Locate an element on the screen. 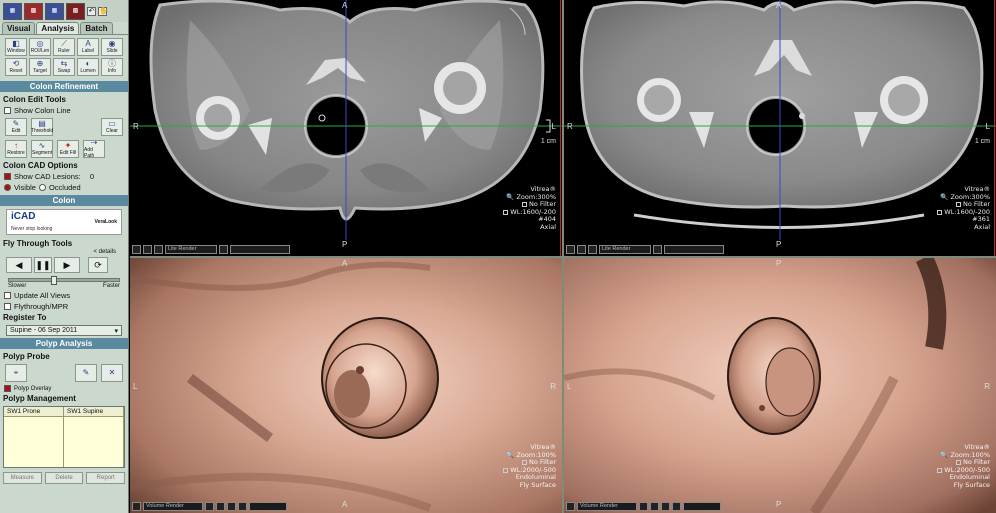 The height and width of the screenshot is (513, 996). polyp-probe-button: ⌖ is located at coordinates (16, 373).